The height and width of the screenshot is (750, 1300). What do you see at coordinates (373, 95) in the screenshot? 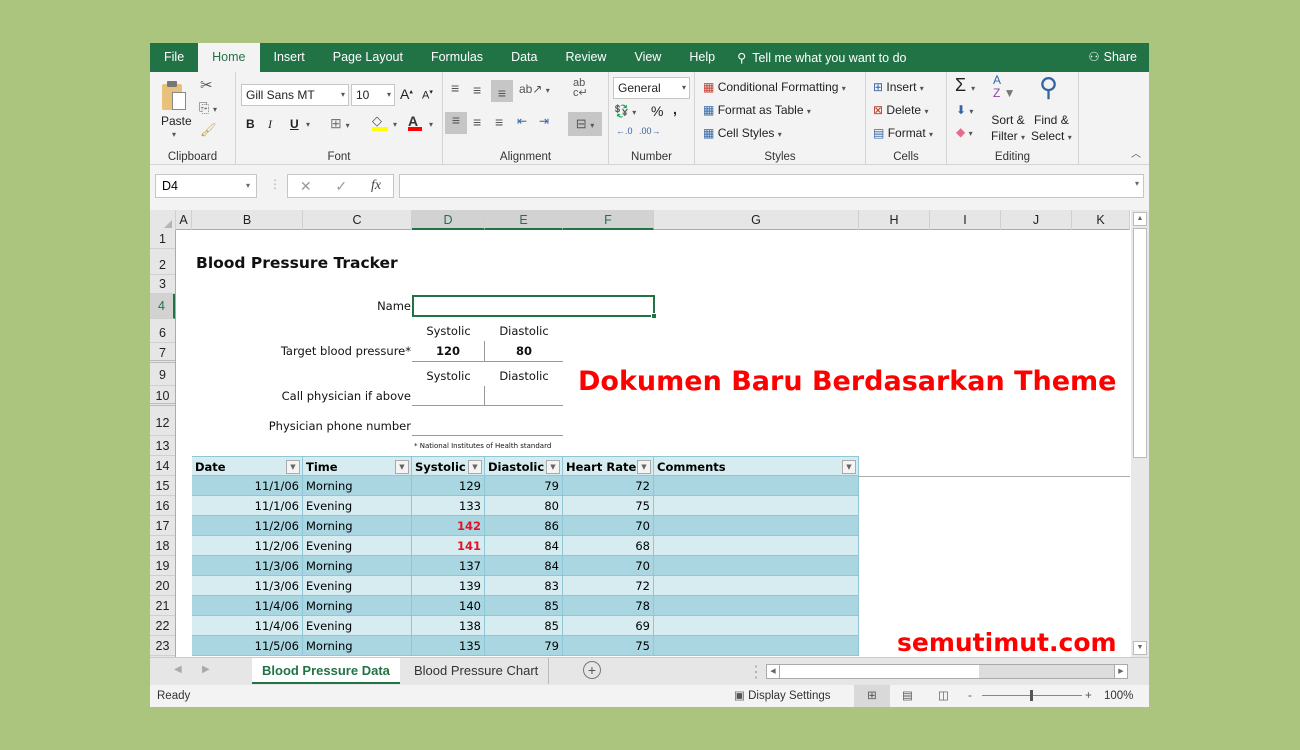
I see `font-size-select: 10 ▾` at bounding box center [373, 95].